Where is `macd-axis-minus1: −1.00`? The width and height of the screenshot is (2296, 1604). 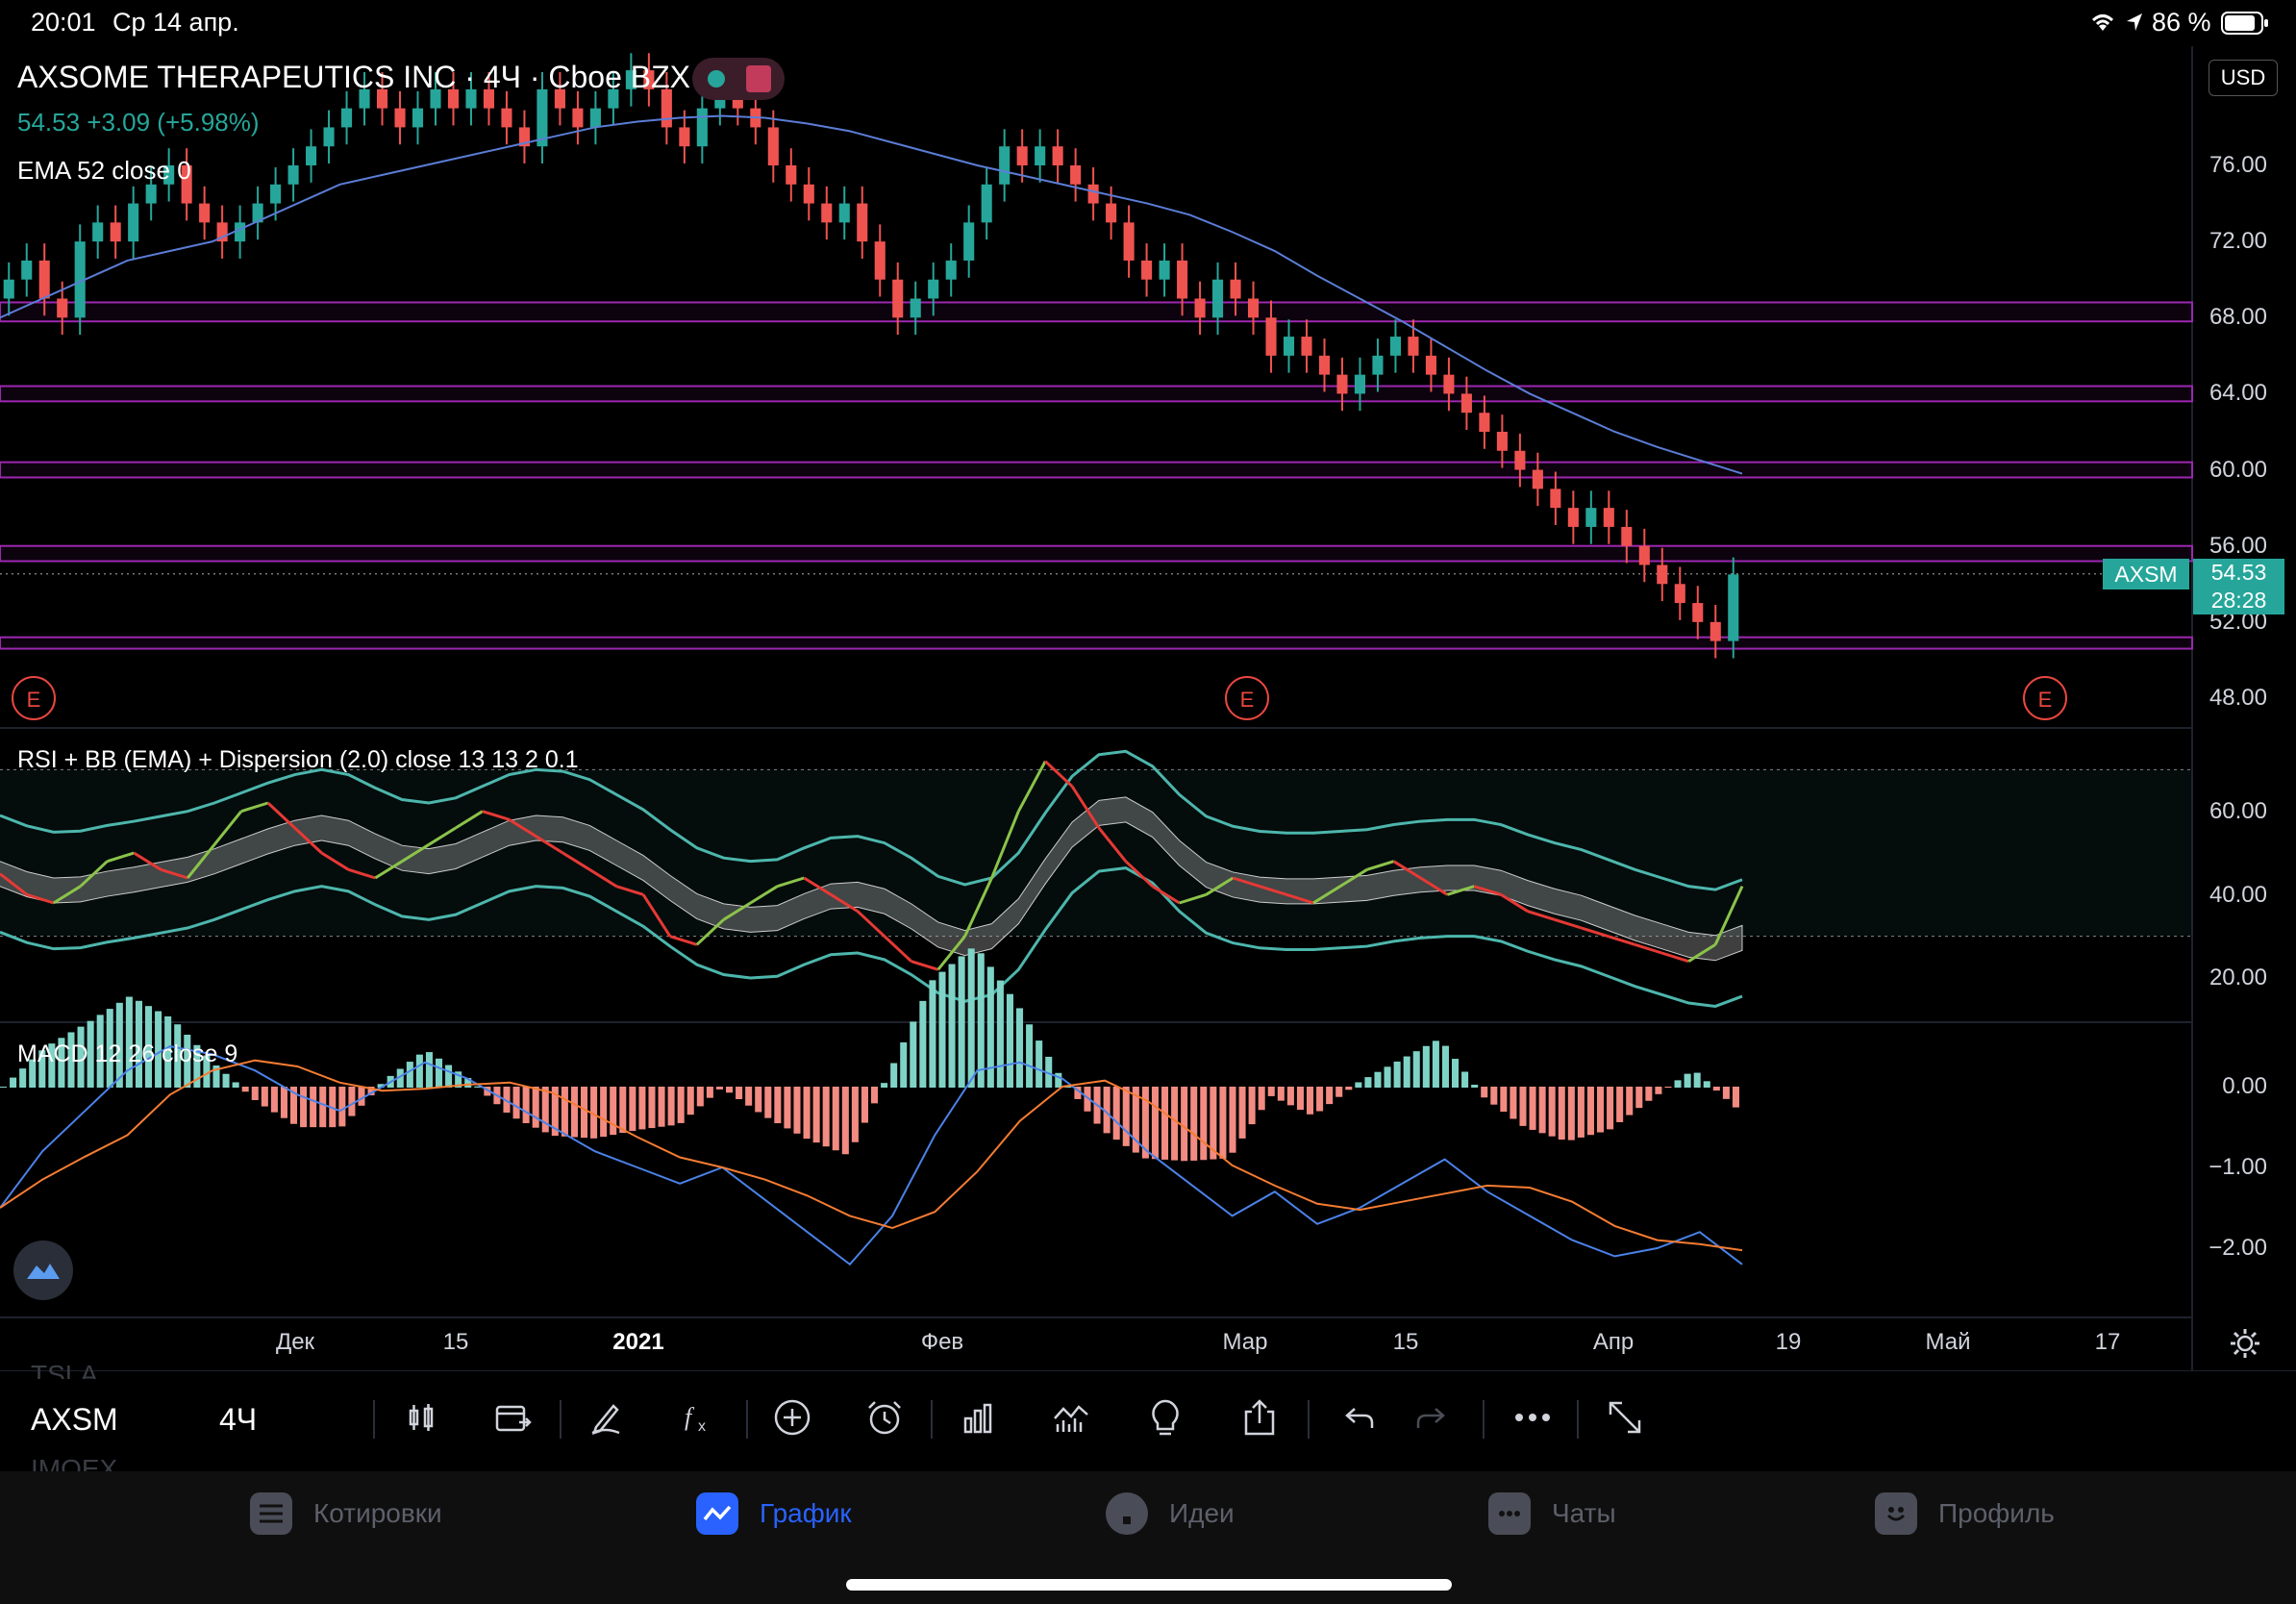 macd-axis-minus1: −1.00 is located at coordinates (2238, 1167).